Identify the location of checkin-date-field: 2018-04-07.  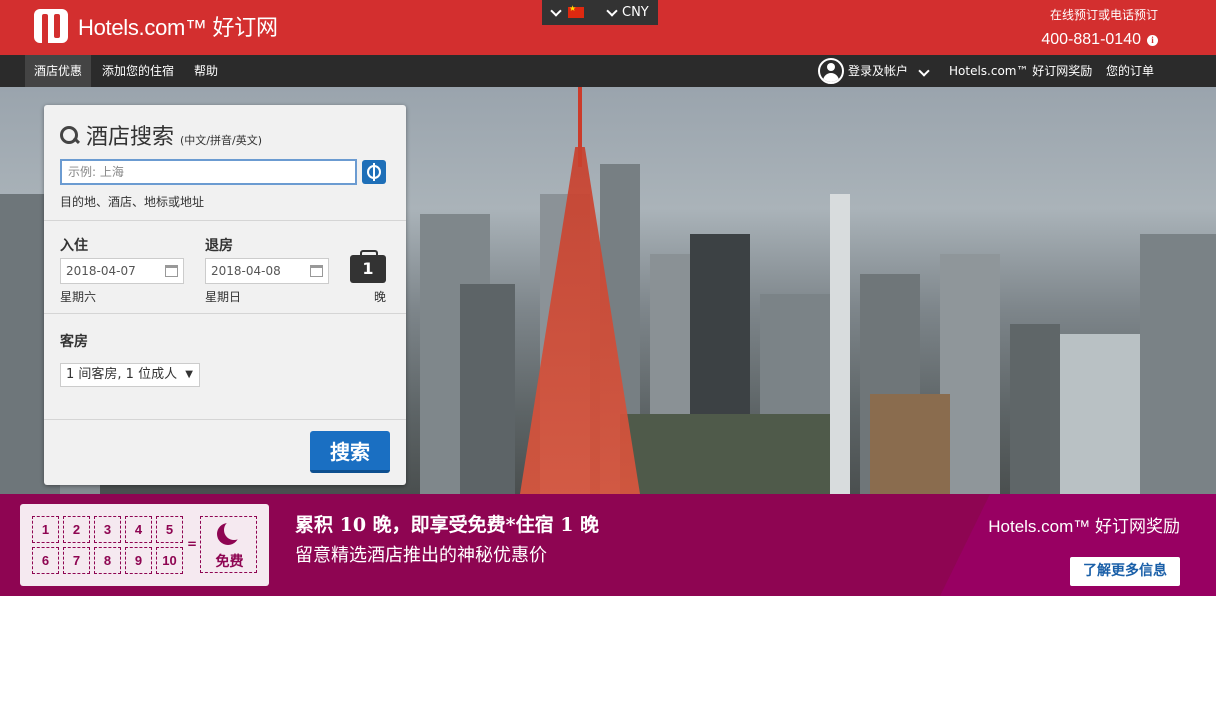
(122, 271).